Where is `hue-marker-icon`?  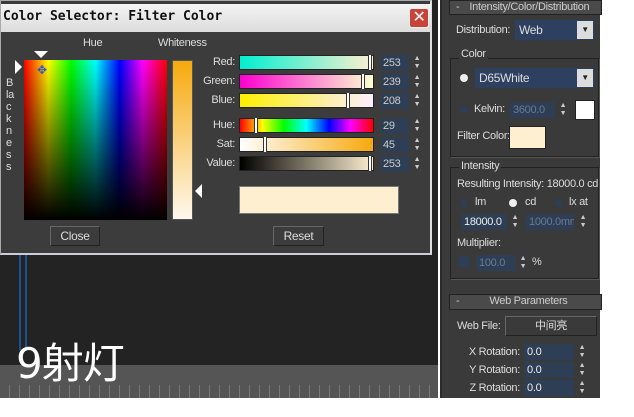 hue-marker-icon is located at coordinates (41, 54).